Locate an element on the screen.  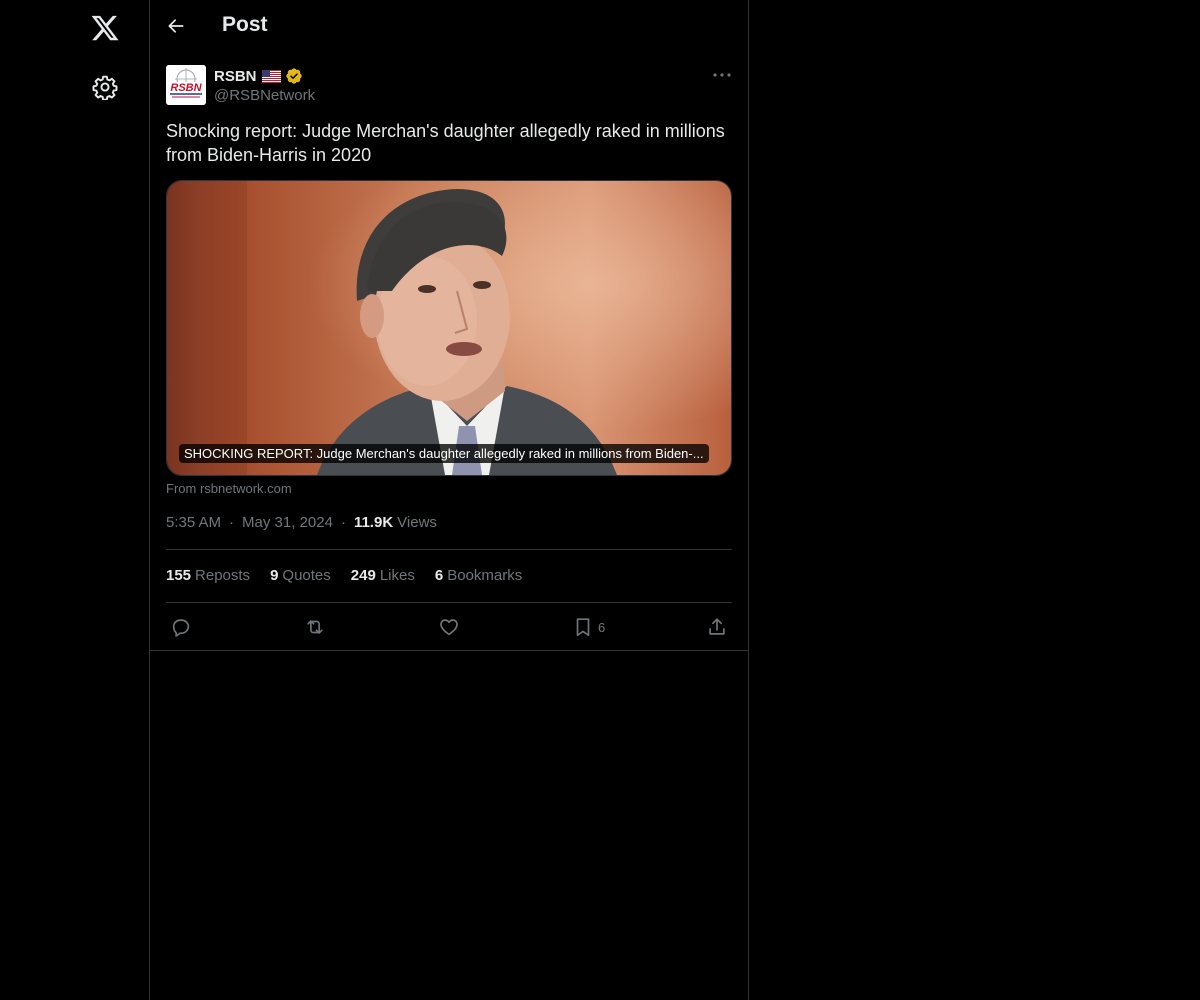
card-source: From rsbnetwork.com is located at coordinates (229, 488).